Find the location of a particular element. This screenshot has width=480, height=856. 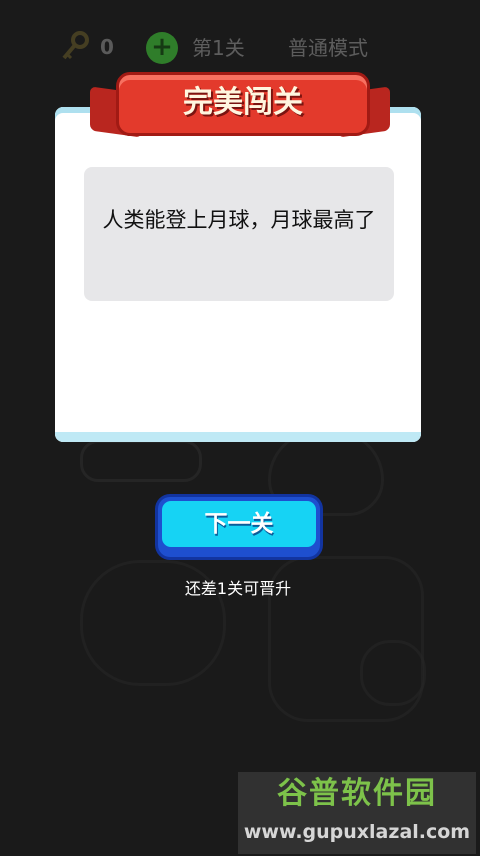

next-level-label: 下一关 is located at coordinates (239, 524).